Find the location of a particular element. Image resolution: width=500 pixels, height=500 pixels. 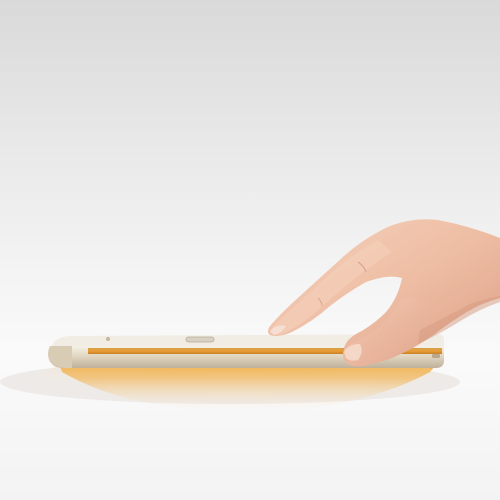

sensor-dot is located at coordinates (108, 339).